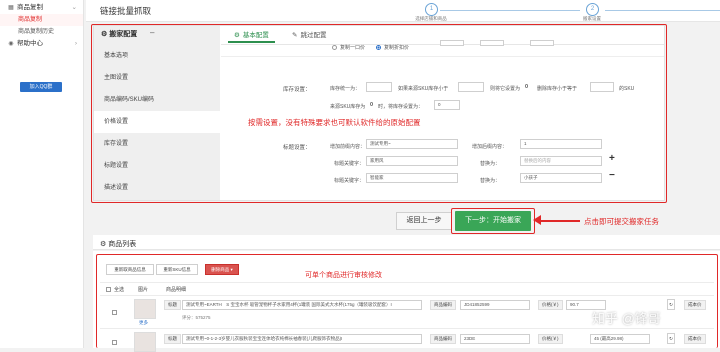 This screenshot has height=352, width=720. I want to click on nav-item-product-copy: 商品复制, so click(41, 20).